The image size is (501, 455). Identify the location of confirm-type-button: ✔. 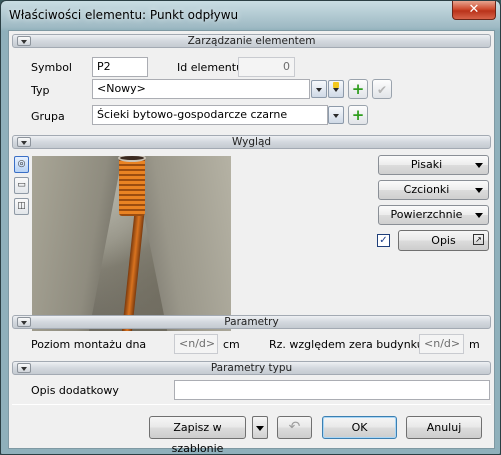
(382, 89).